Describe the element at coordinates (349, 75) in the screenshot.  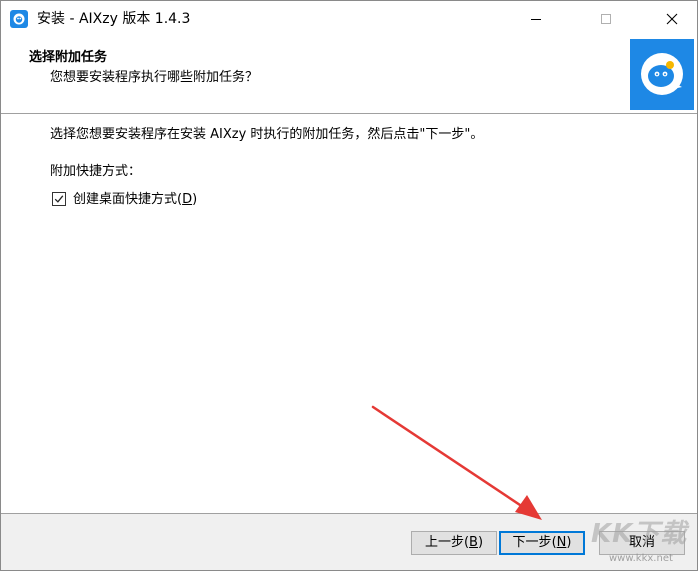
I see `wizard-header: 选择附加任务 您想要安装程序执行哪些附加任务？` at that location.